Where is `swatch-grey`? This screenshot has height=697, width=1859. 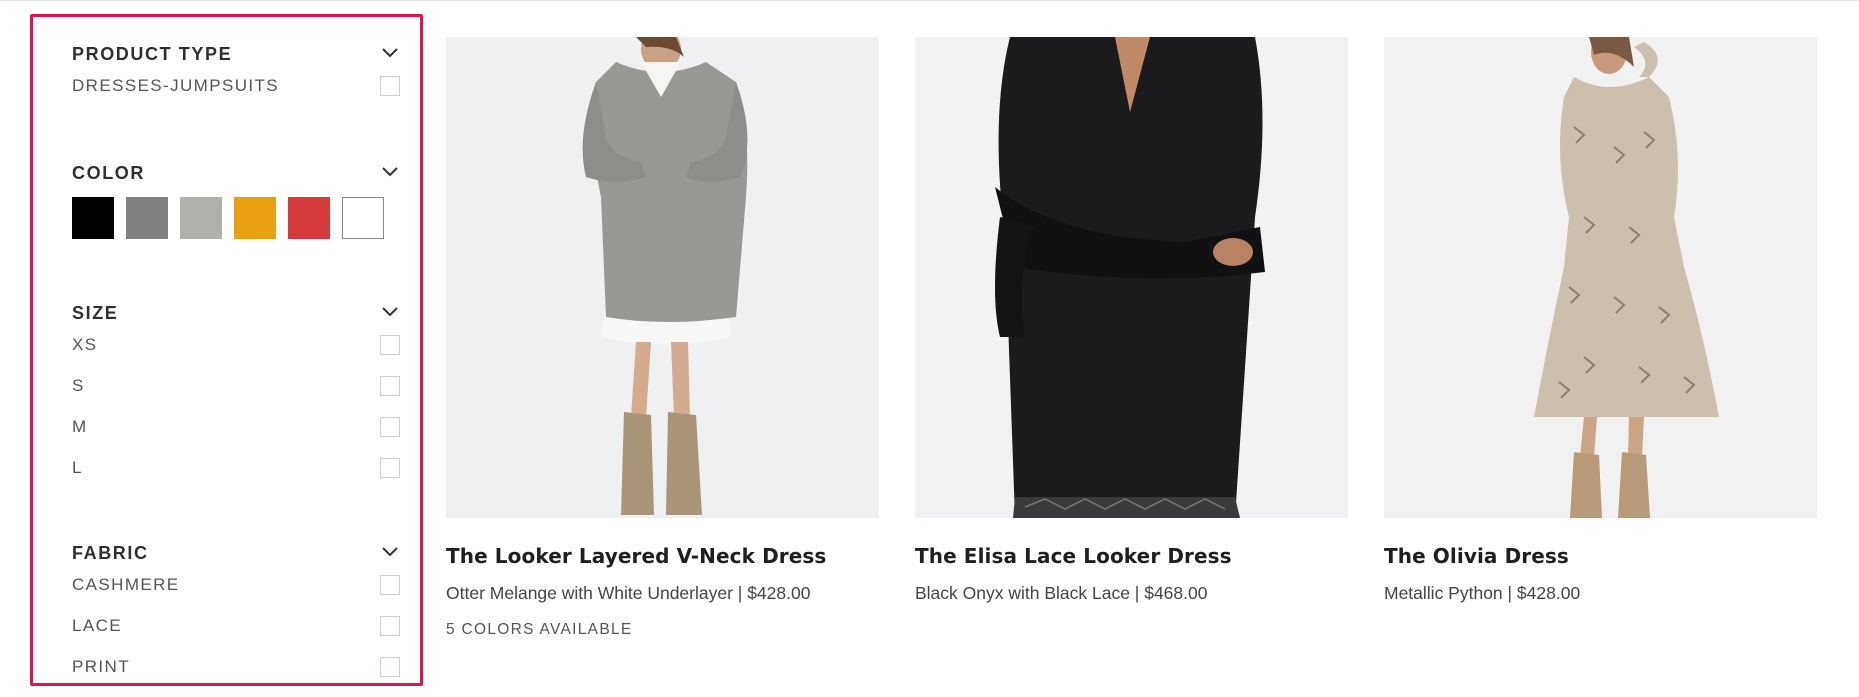 swatch-grey is located at coordinates (147, 218).